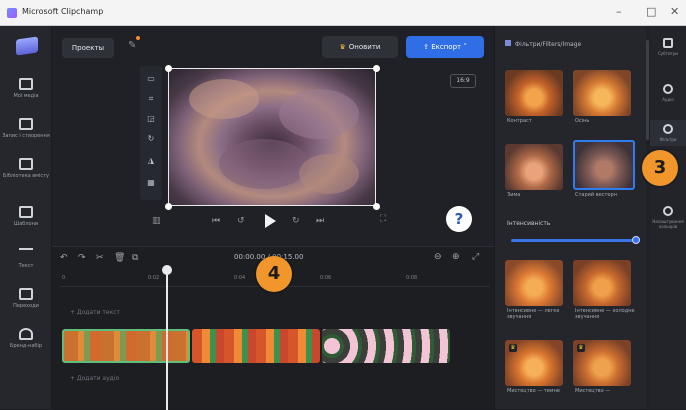 The height and width of the screenshot is (410, 686). Describe the element at coordinates (320, 221) in the screenshot. I see `skip-forward-icon: ⏭` at that location.